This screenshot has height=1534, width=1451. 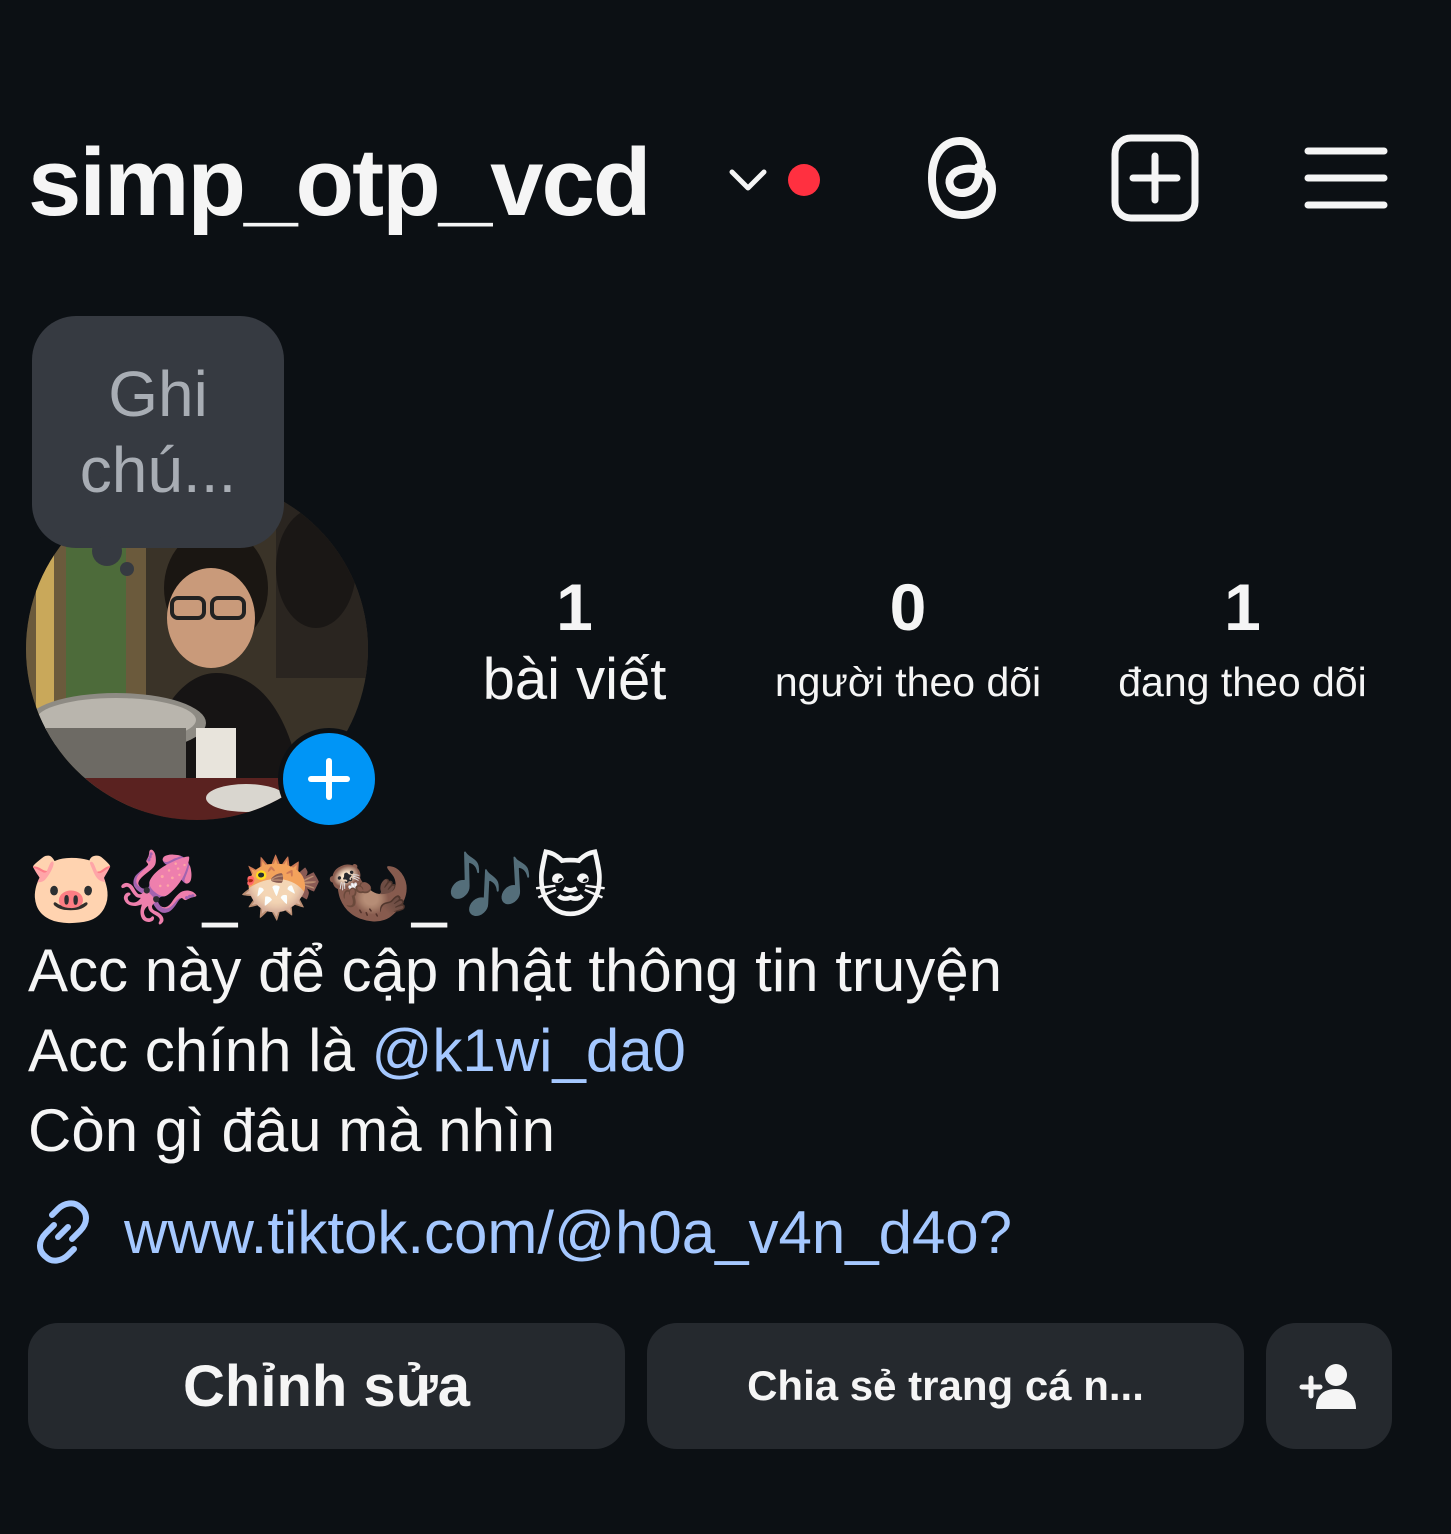 I want to click on create-post-icon, so click(x=1155, y=178).